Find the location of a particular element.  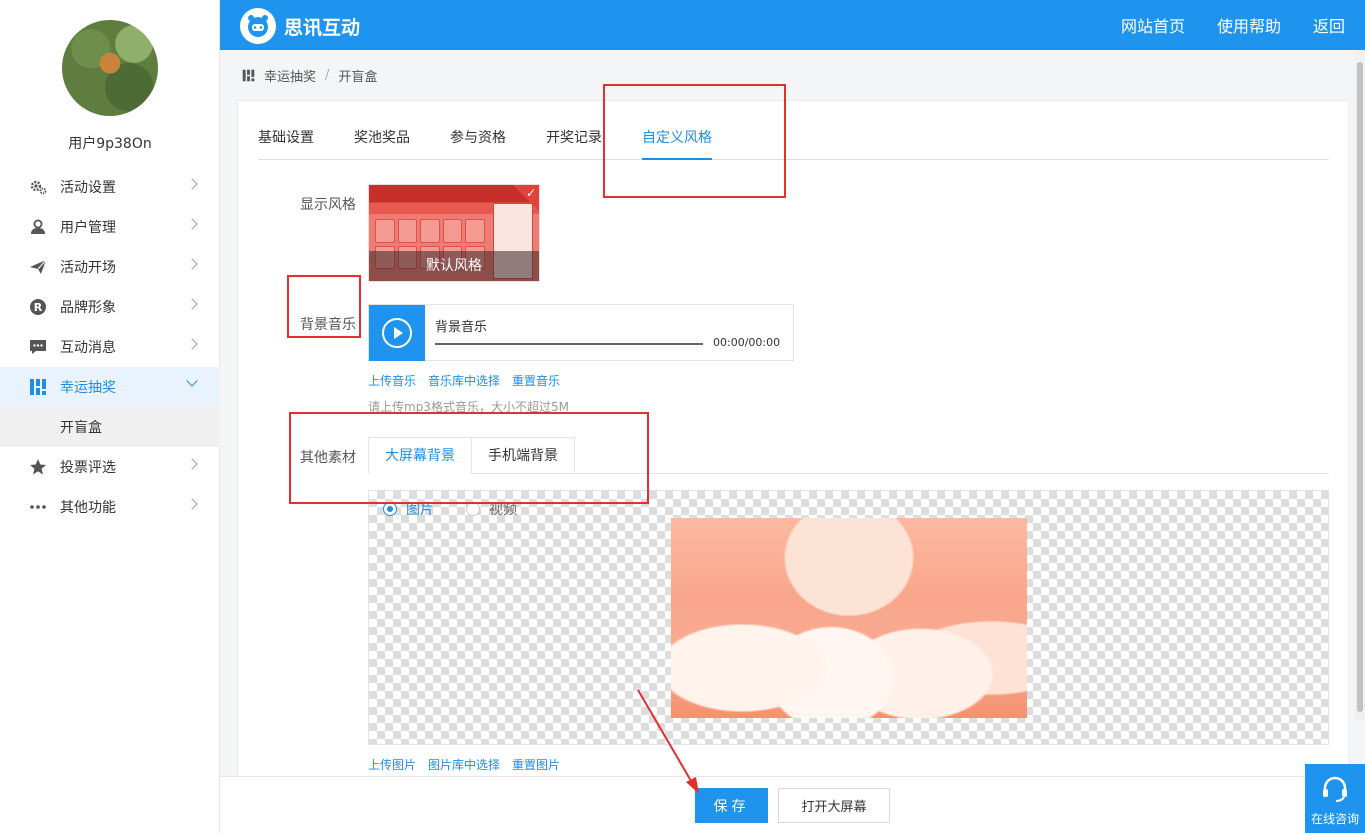

breadcrumb-current: 开盲盒 is located at coordinates (358, 77).